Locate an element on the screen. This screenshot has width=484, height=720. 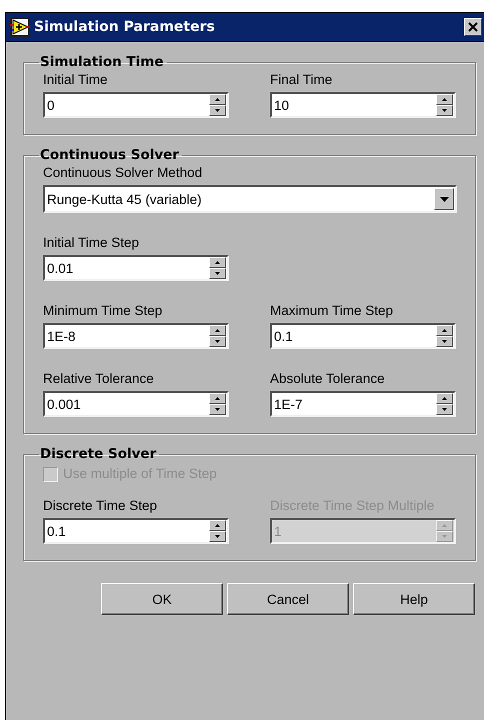
dropdown-button is located at coordinates (444, 199).